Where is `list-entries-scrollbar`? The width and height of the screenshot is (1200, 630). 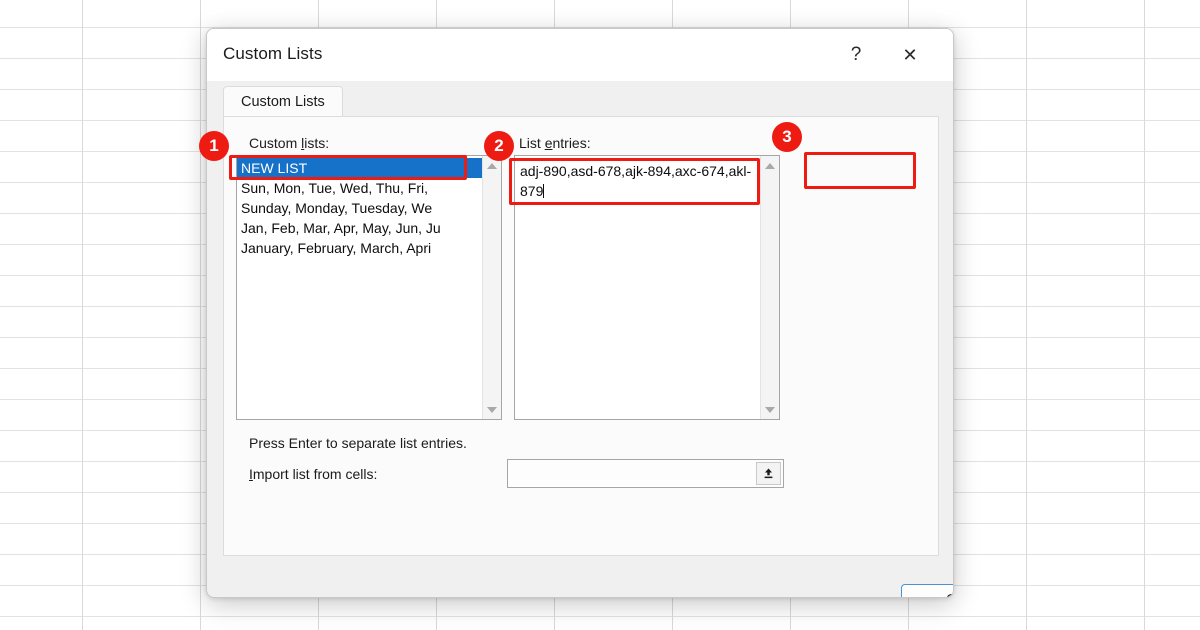 list-entries-scrollbar is located at coordinates (769, 287).